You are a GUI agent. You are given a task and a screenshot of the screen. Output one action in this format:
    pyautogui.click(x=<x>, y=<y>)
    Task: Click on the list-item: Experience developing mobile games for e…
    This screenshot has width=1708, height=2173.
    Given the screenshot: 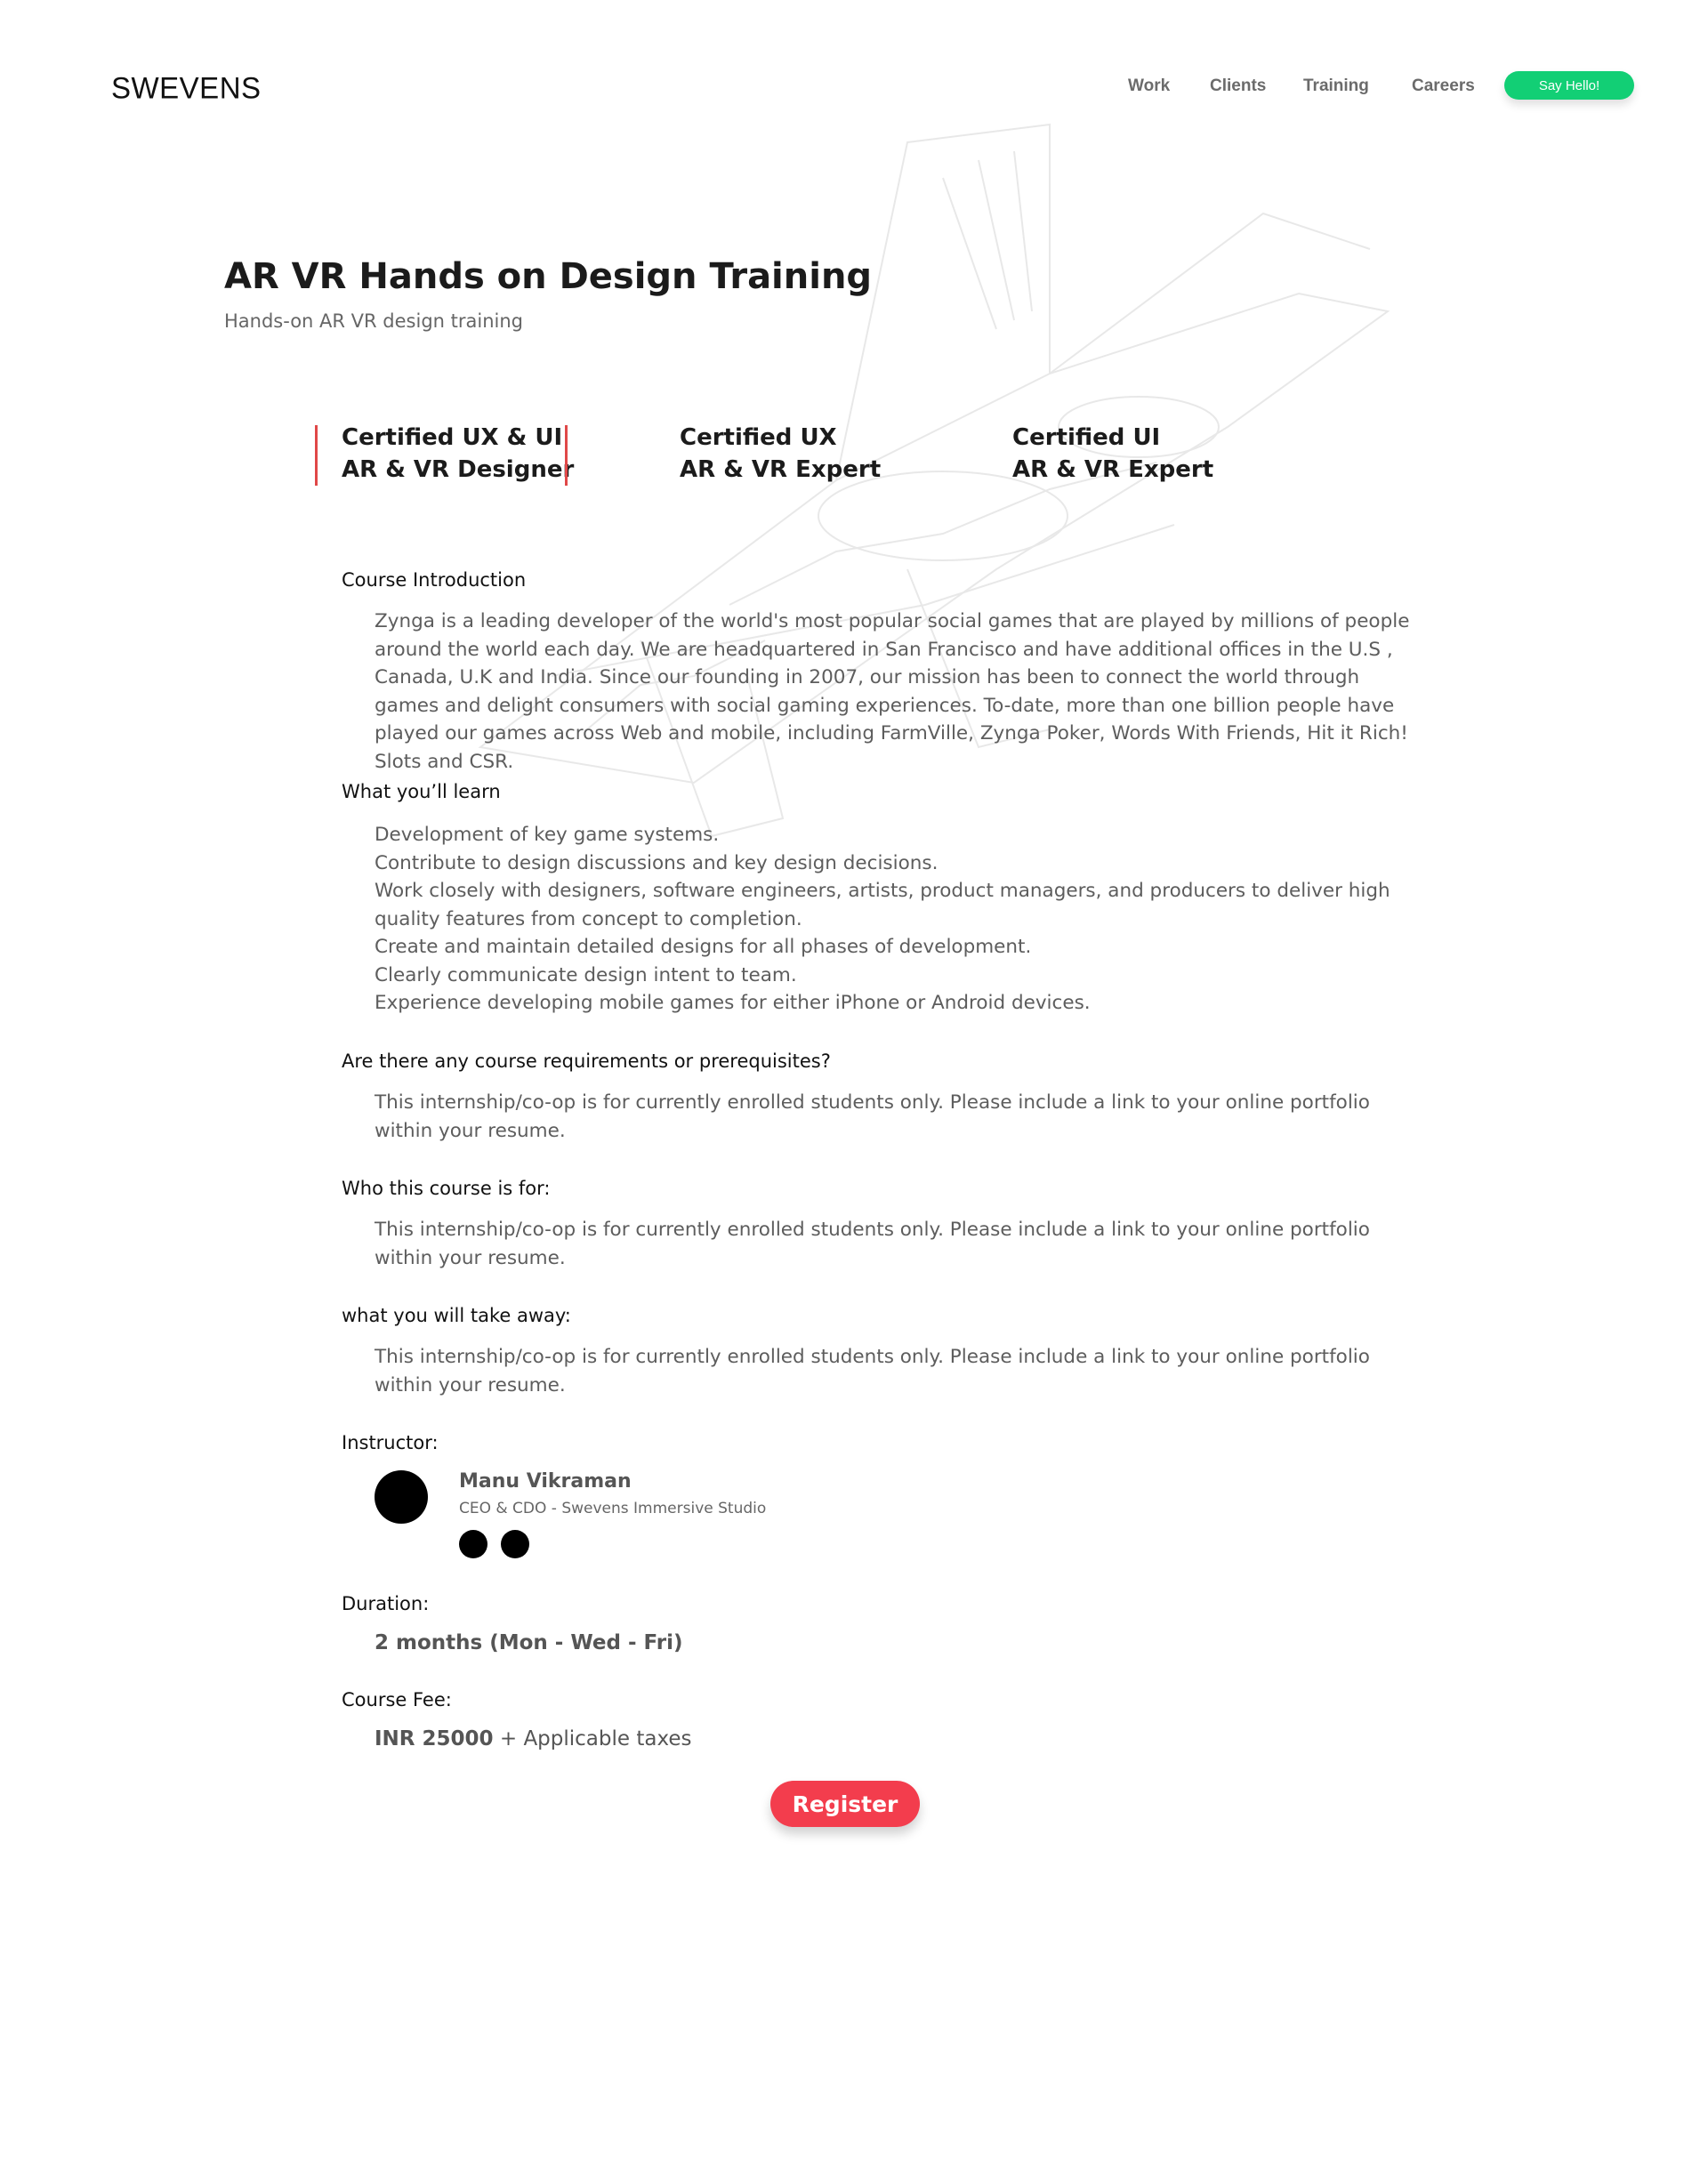 What is the action you would take?
    pyautogui.click(x=733, y=1003)
    